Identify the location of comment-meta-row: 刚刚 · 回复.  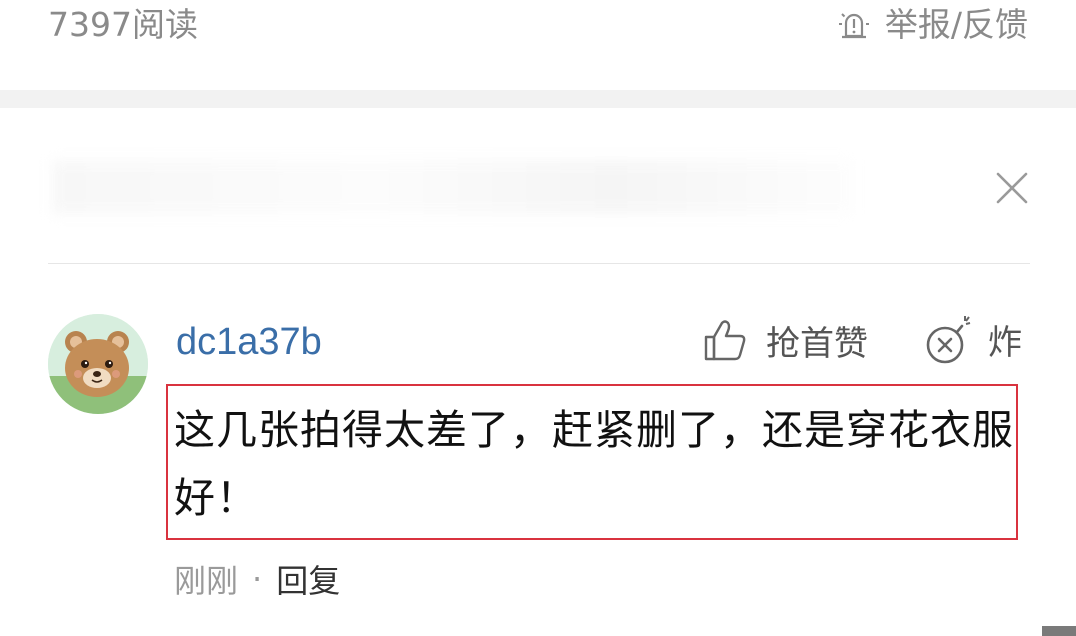
(257, 579).